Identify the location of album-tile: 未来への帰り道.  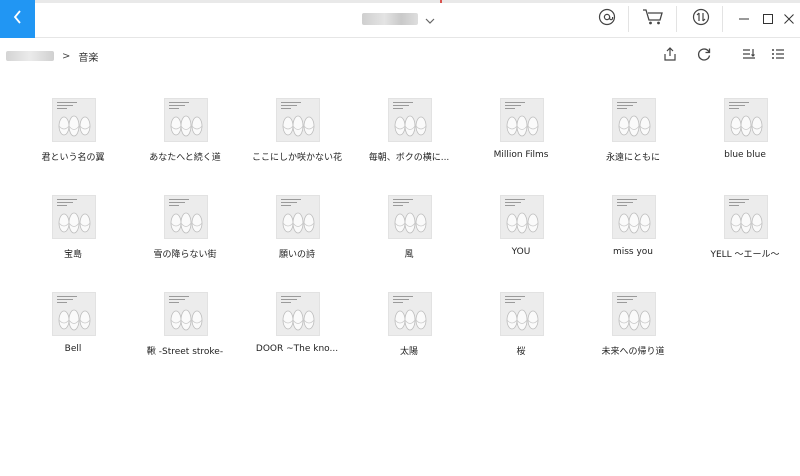
(633, 313).